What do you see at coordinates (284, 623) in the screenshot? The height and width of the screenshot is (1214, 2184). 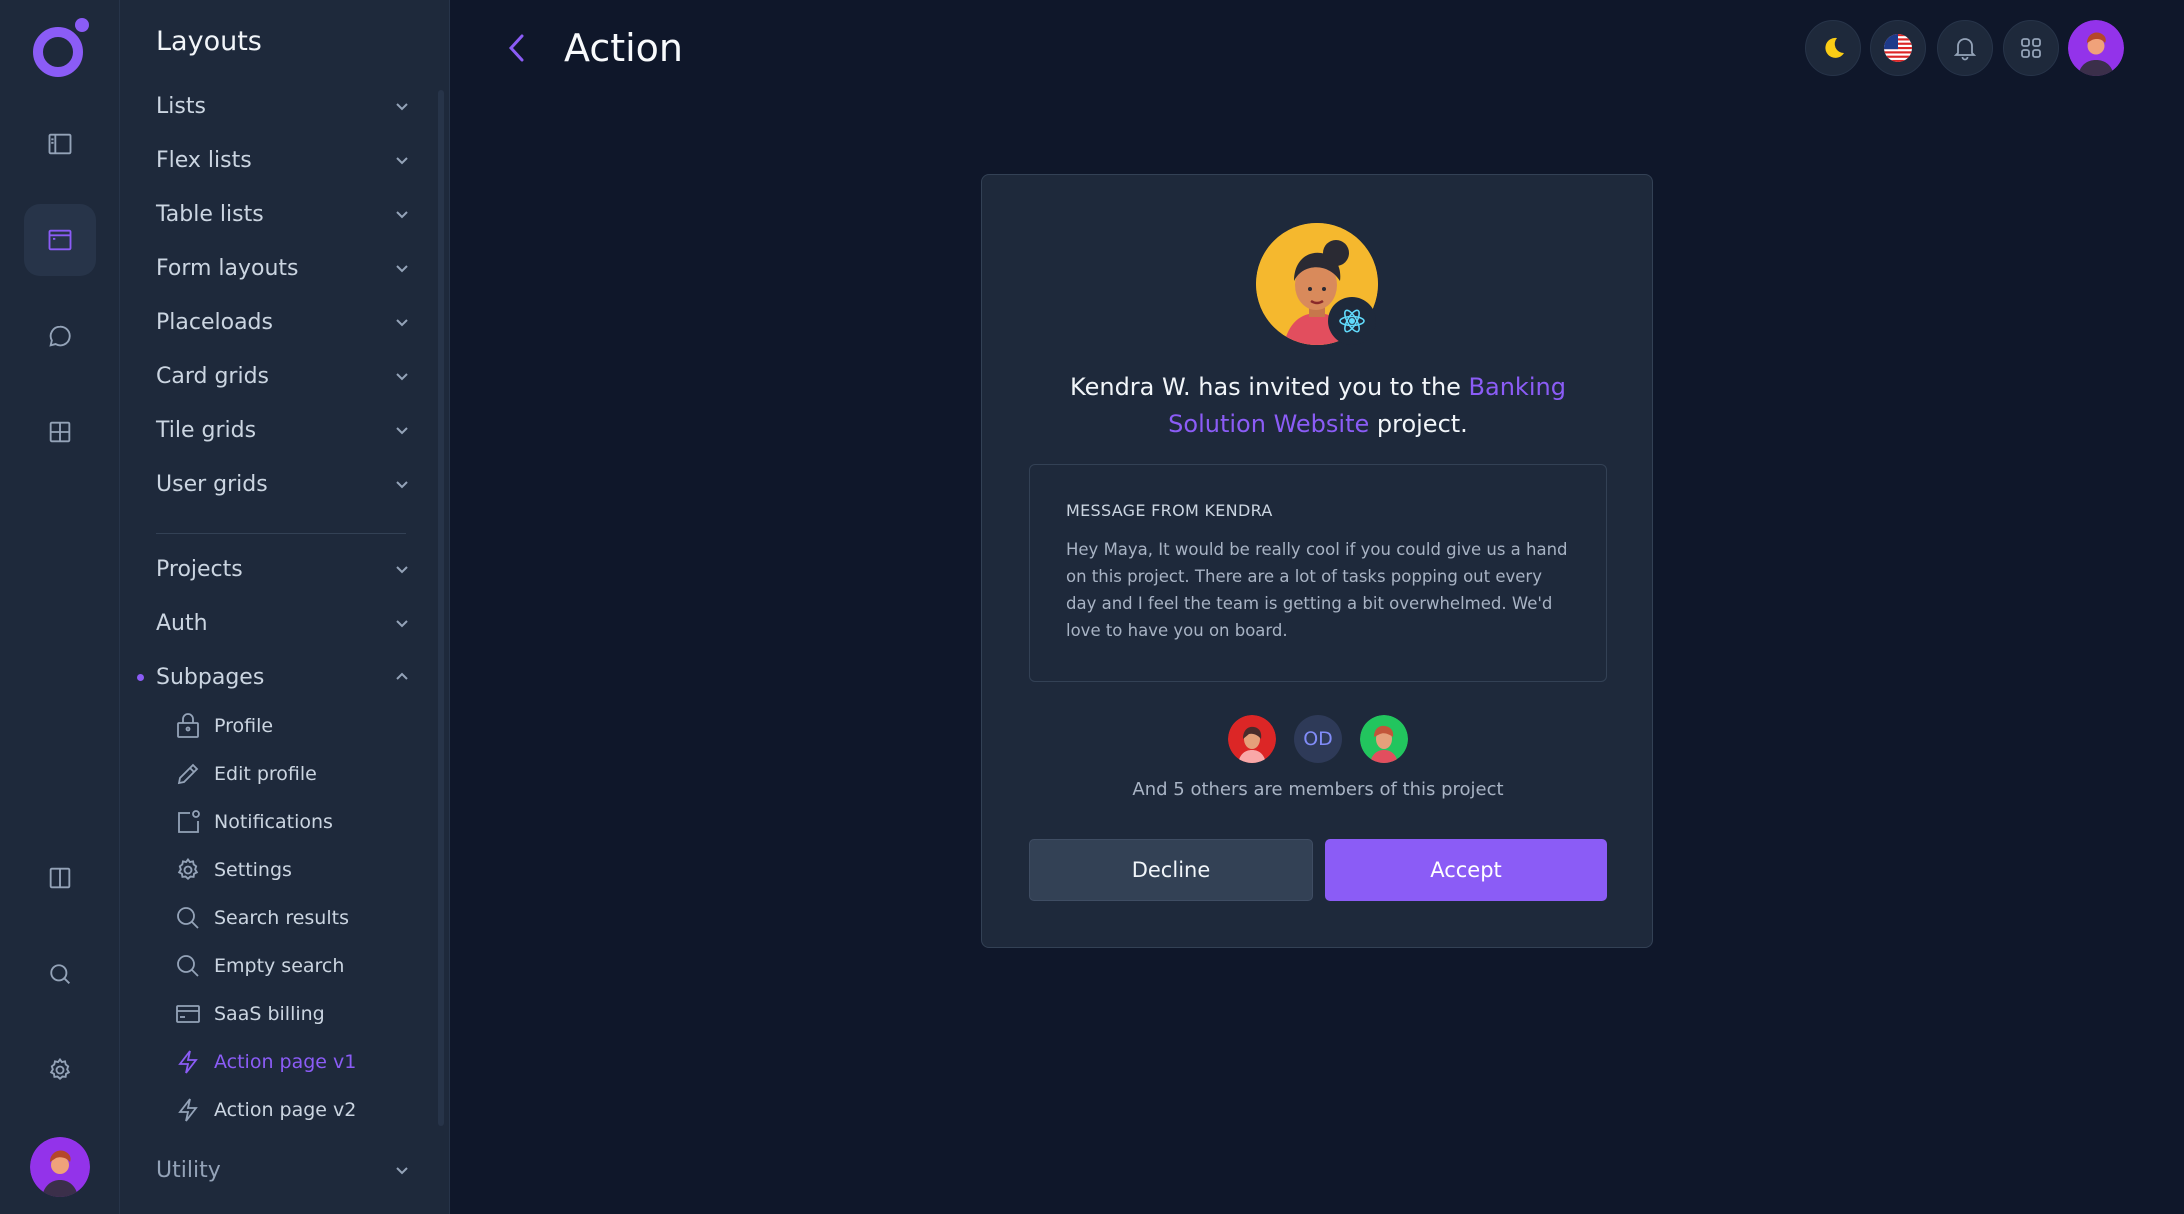 I see `nav-group-auth: Auth` at bounding box center [284, 623].